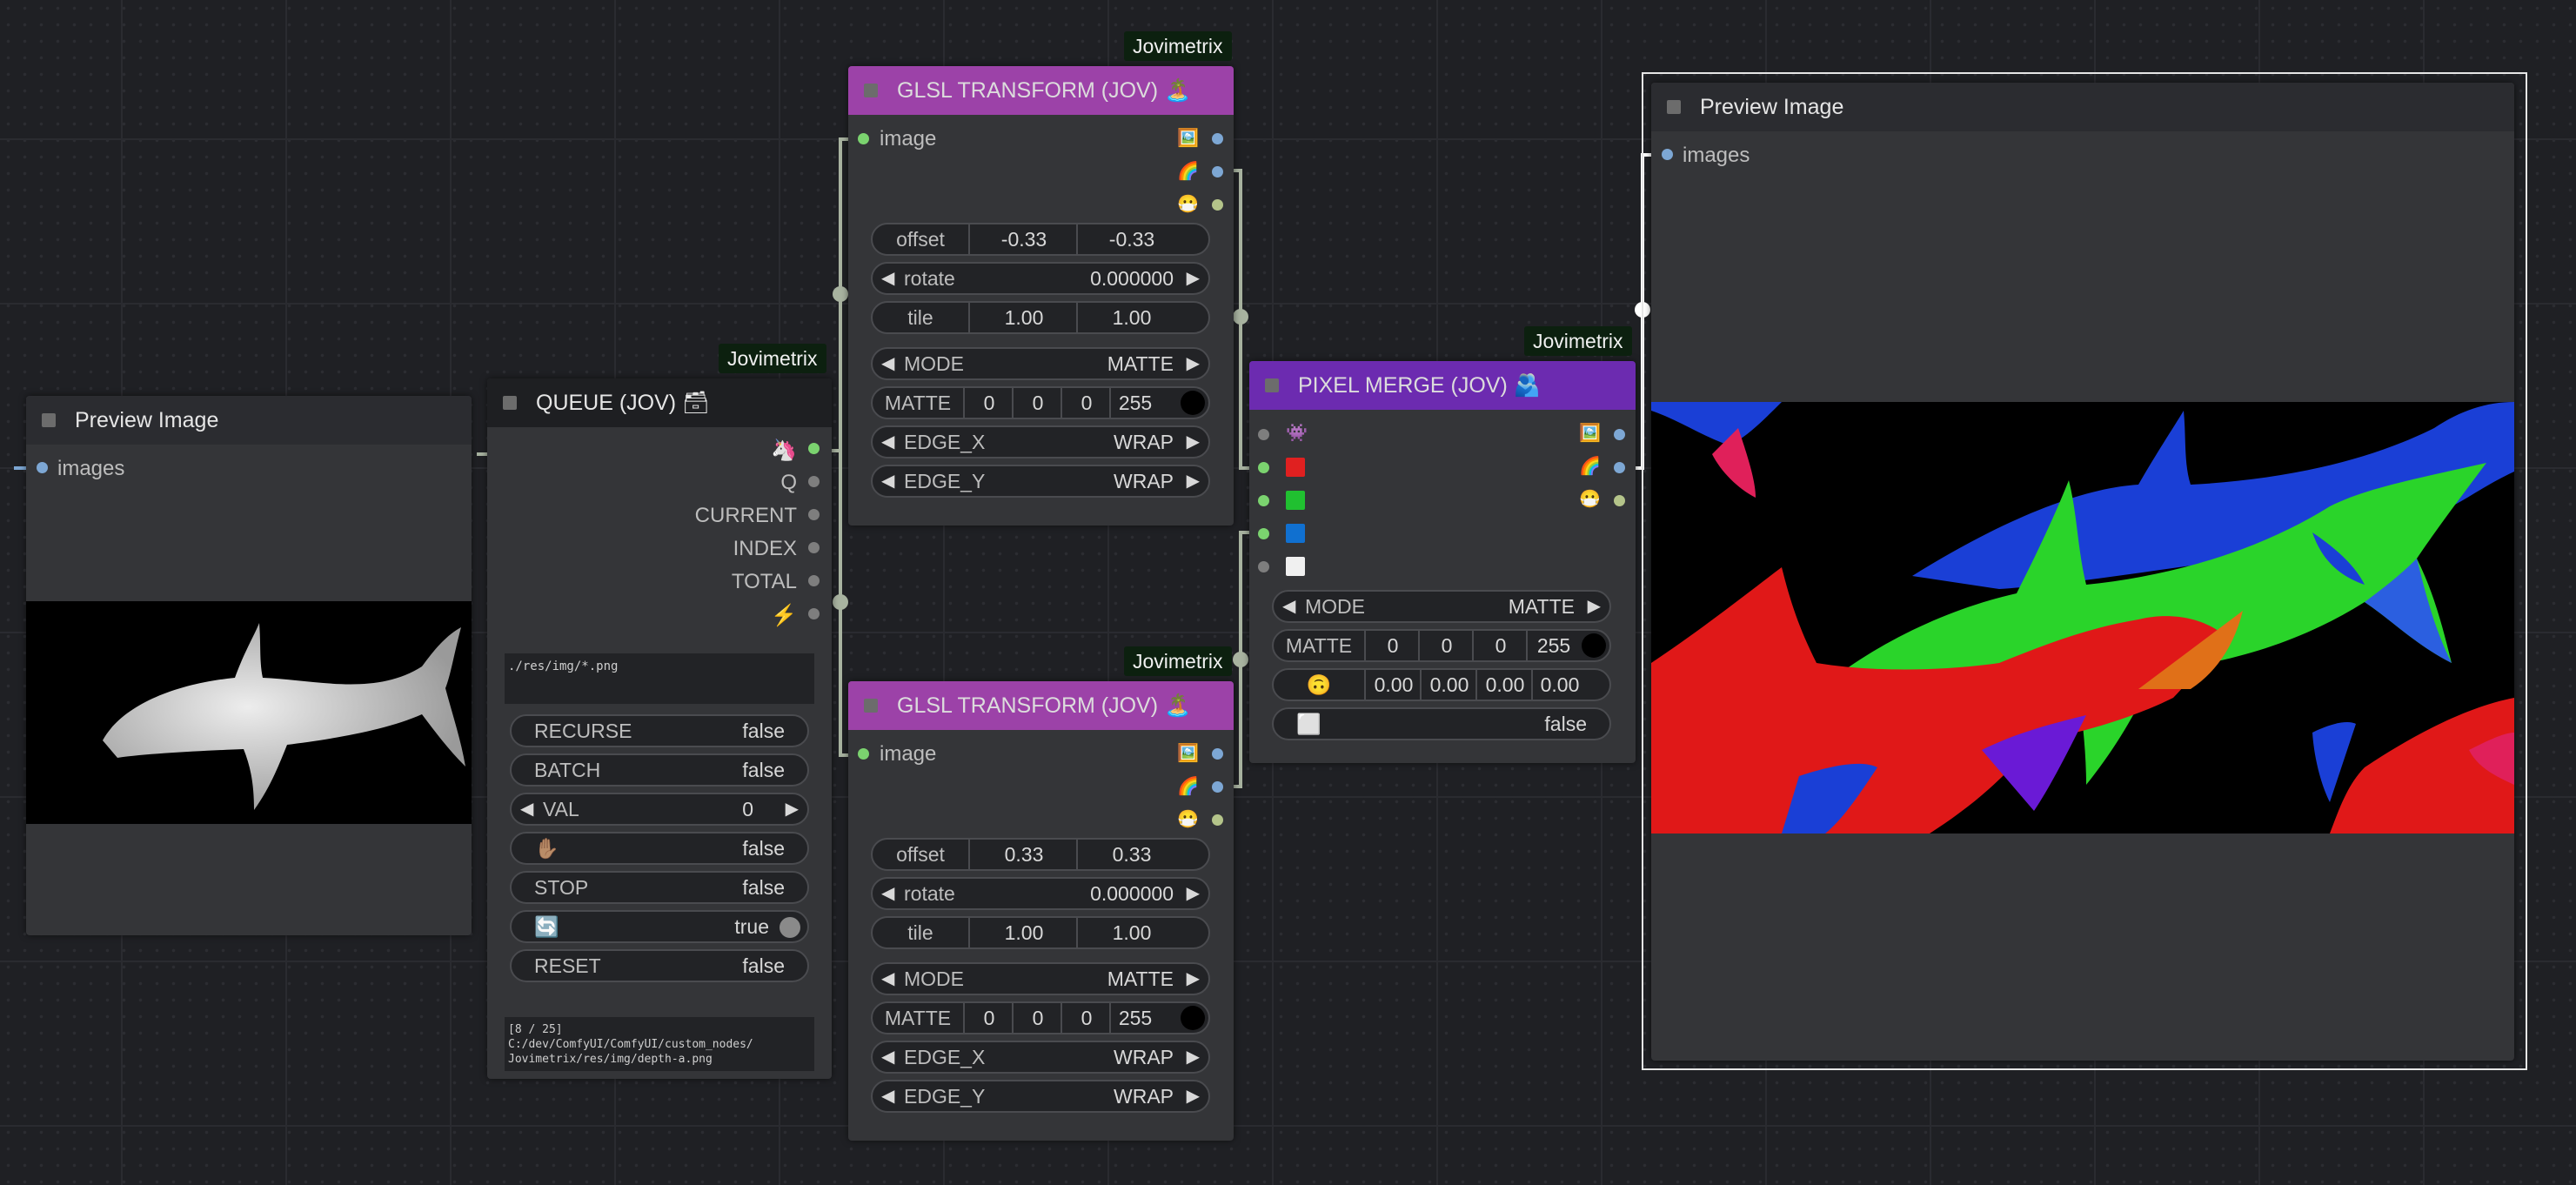  I want to click on offset-x-value: -0.33, so click(1023, 239).